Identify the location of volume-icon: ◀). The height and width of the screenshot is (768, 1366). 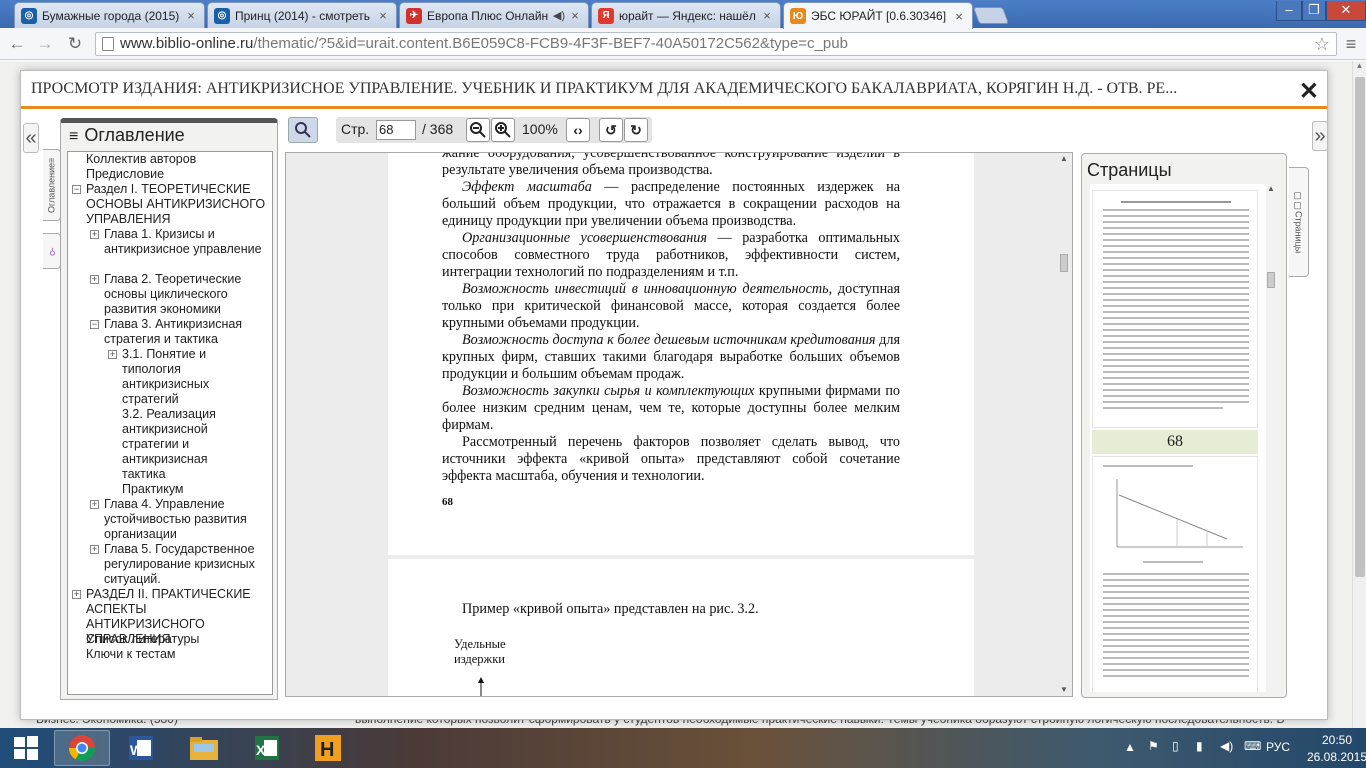
(1226, 746).